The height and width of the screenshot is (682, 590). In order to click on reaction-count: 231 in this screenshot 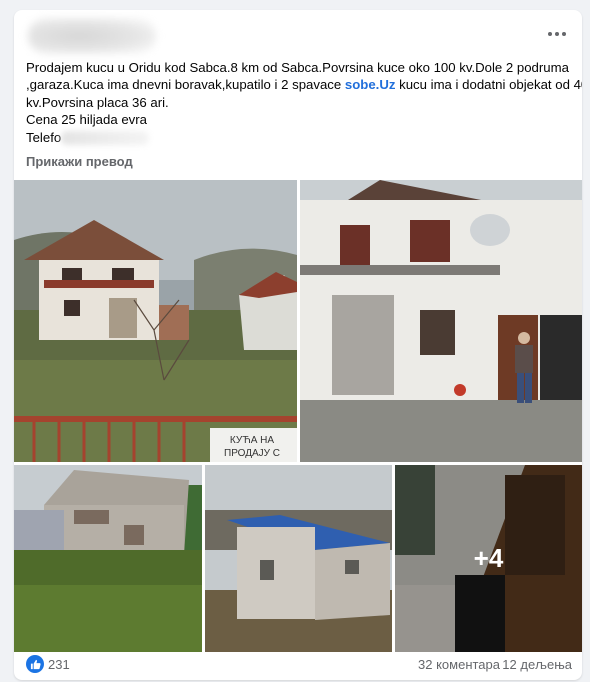, I will do `click(59, 664)`.